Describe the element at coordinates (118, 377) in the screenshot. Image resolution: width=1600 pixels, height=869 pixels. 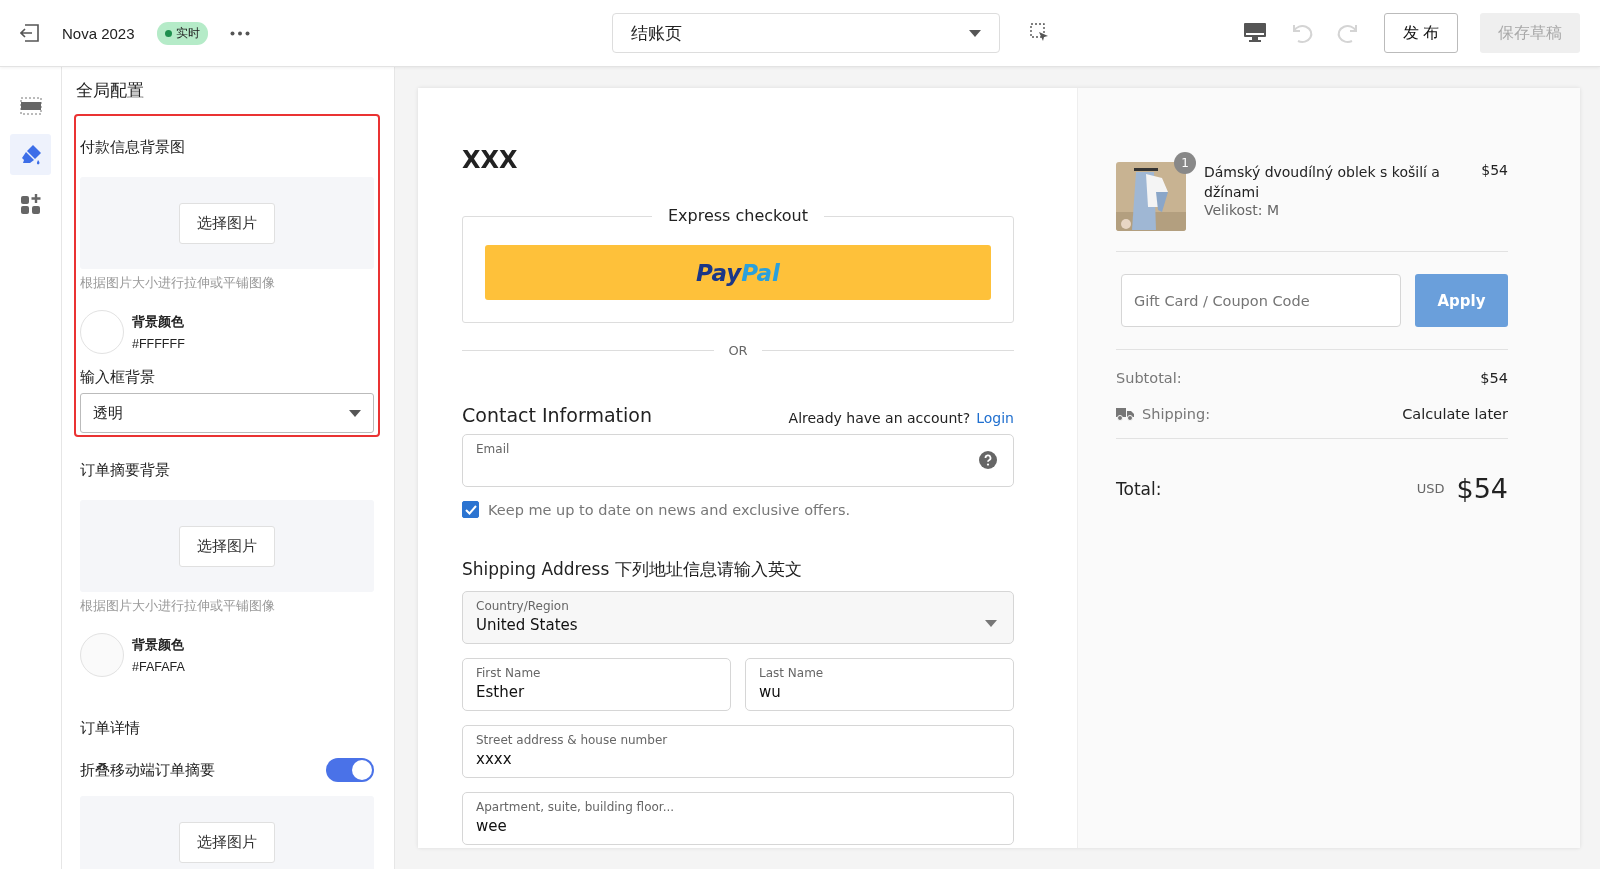
I see `field-label: 输入框背景` at that location.